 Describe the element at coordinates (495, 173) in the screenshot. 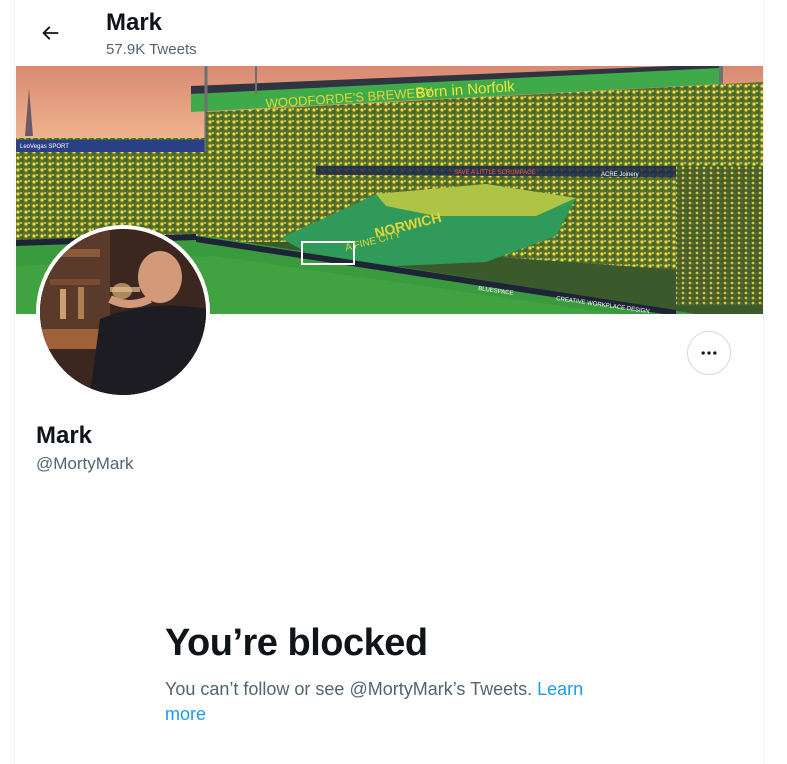

I see `banner-board-2: SAVE A LITTLE SCRUMPAGE` at that location.